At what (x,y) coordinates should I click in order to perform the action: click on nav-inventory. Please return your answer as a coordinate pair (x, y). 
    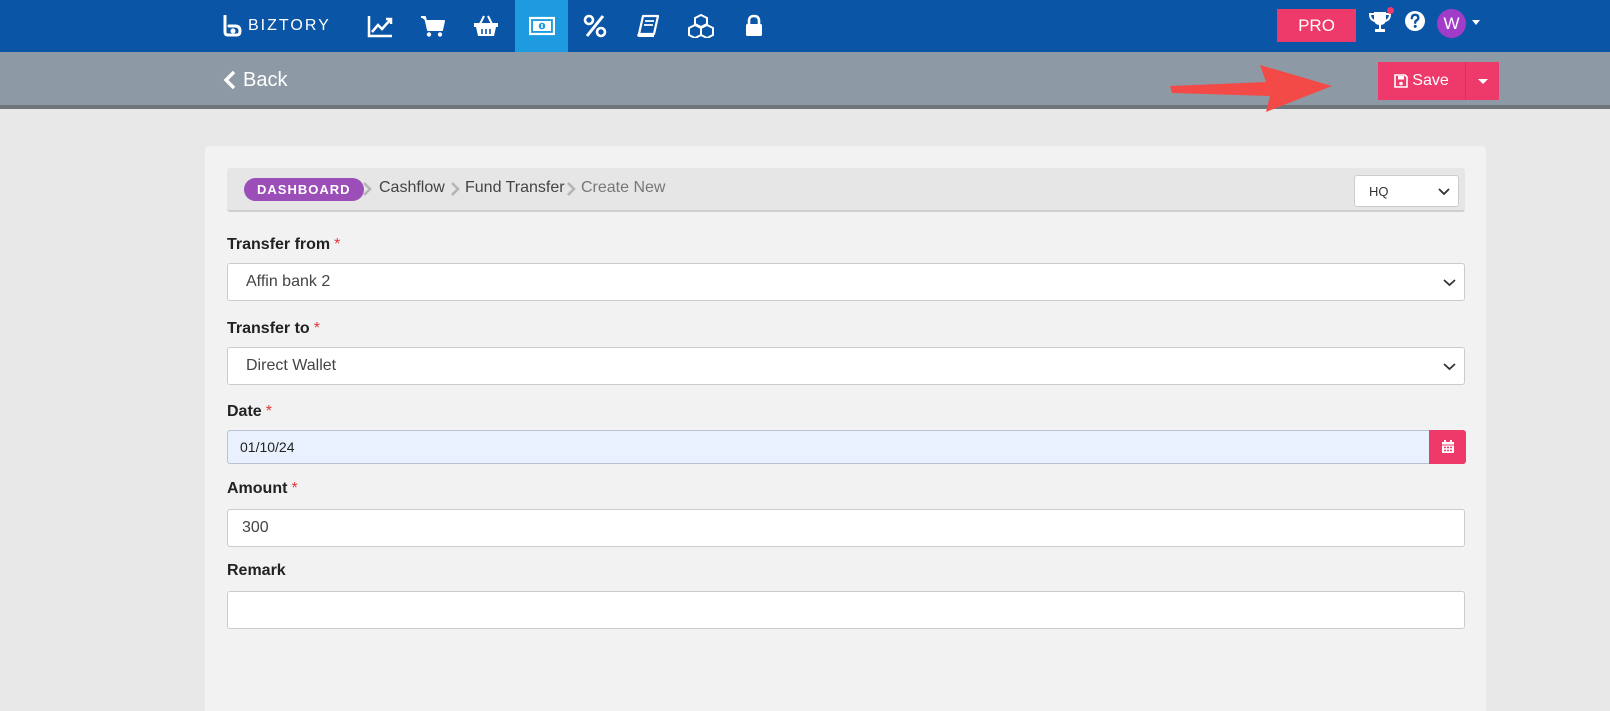
    Looking at the image, I should click on (700, 26).